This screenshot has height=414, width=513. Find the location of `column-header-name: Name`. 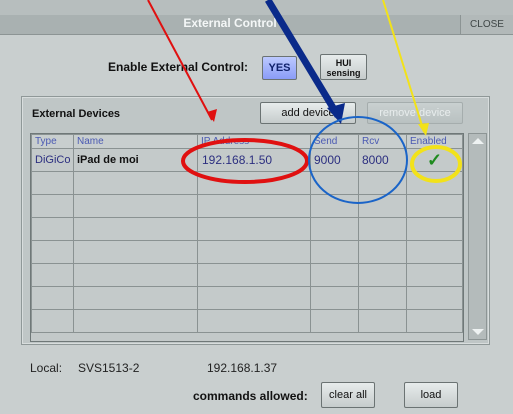

column-header-name: Name is located at coordinates (135, 141).